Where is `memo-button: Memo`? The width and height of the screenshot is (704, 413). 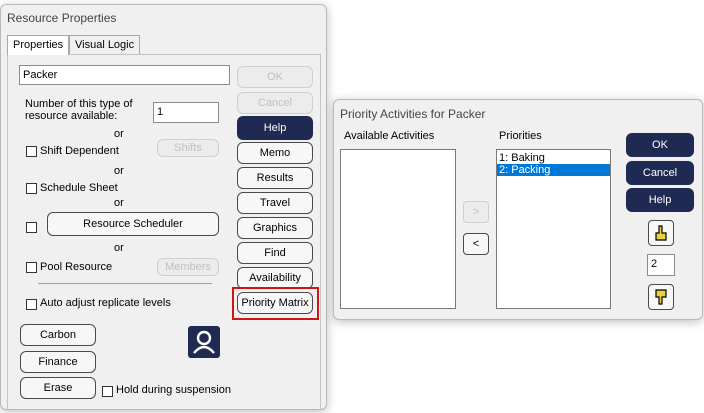
memo-button: Memo is located at coordinates (275, 153).